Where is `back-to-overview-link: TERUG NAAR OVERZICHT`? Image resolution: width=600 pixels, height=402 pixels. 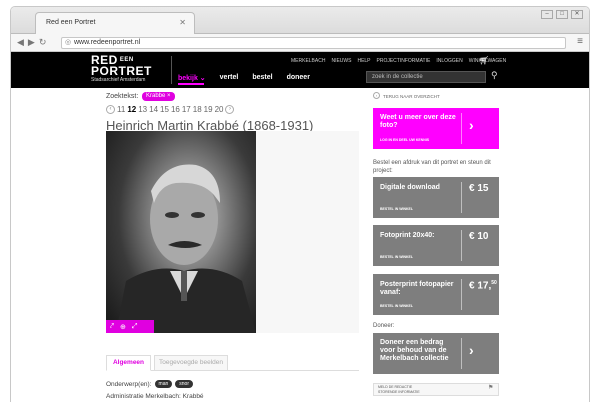 back-to-overview-link: TERUG NAAR OVERZICHT is located at coordinates (446, 96).